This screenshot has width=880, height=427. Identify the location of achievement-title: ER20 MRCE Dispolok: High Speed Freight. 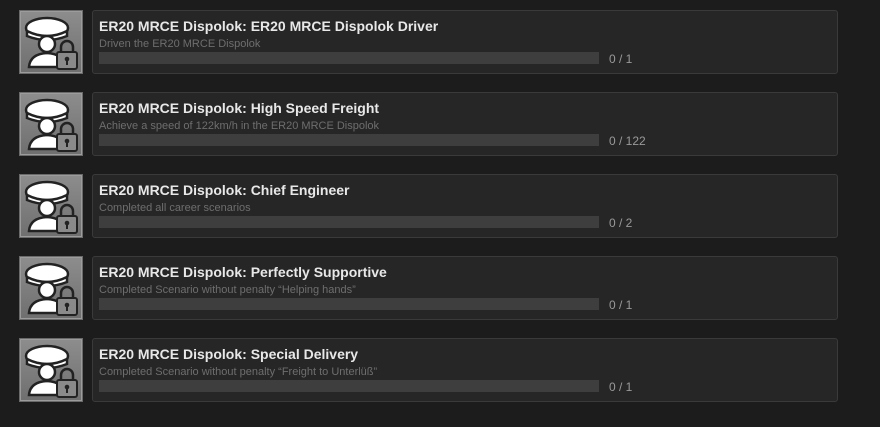
(239, 108).